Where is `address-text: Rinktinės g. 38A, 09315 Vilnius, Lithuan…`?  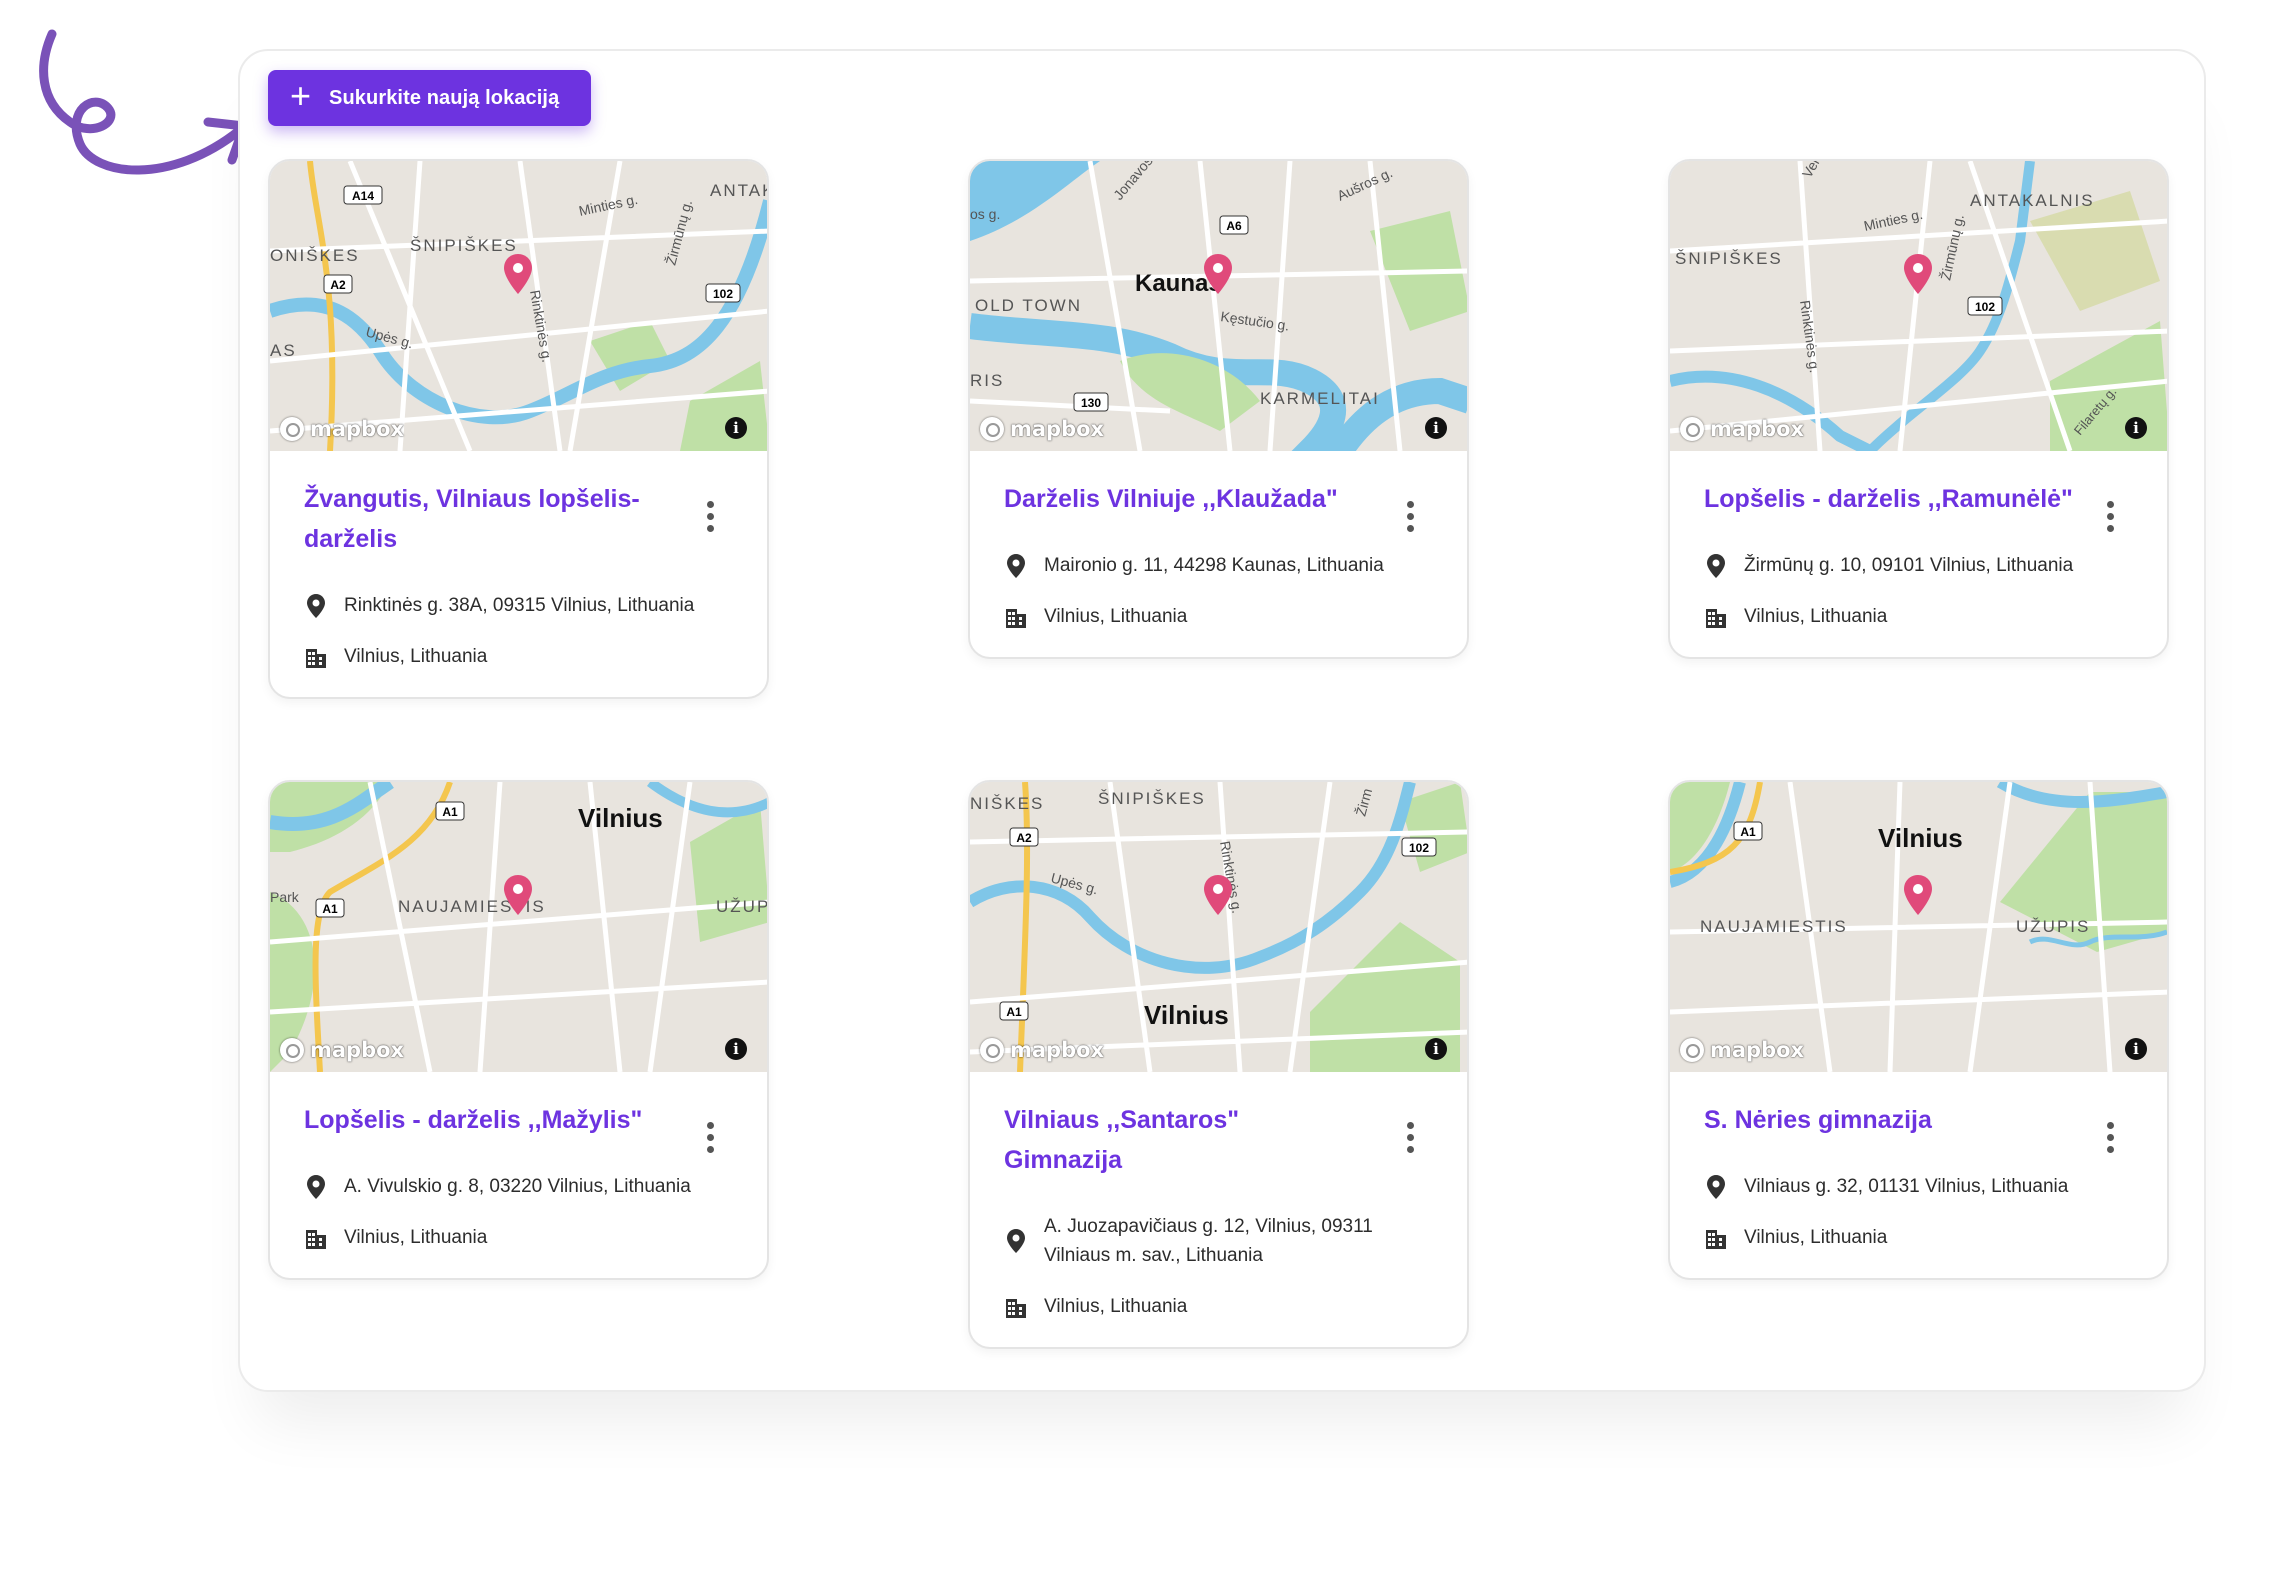
address-text: Rinktinės g. 38A, 09315 Vilnius, Lithuan… is located at coordinates (519, 605).